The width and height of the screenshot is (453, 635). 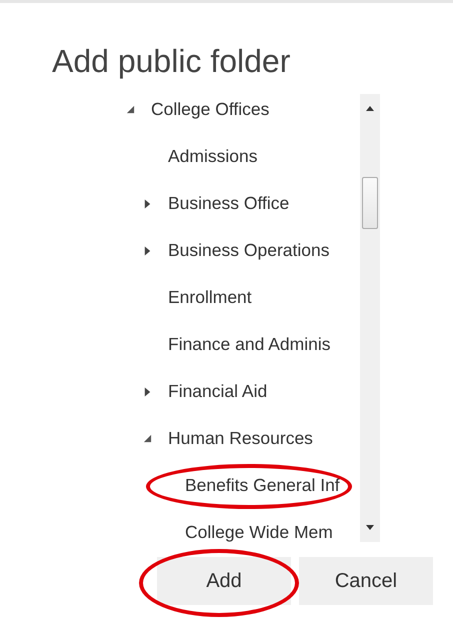 I want to click on scroll-down-icon, so click(x=370, y=527).